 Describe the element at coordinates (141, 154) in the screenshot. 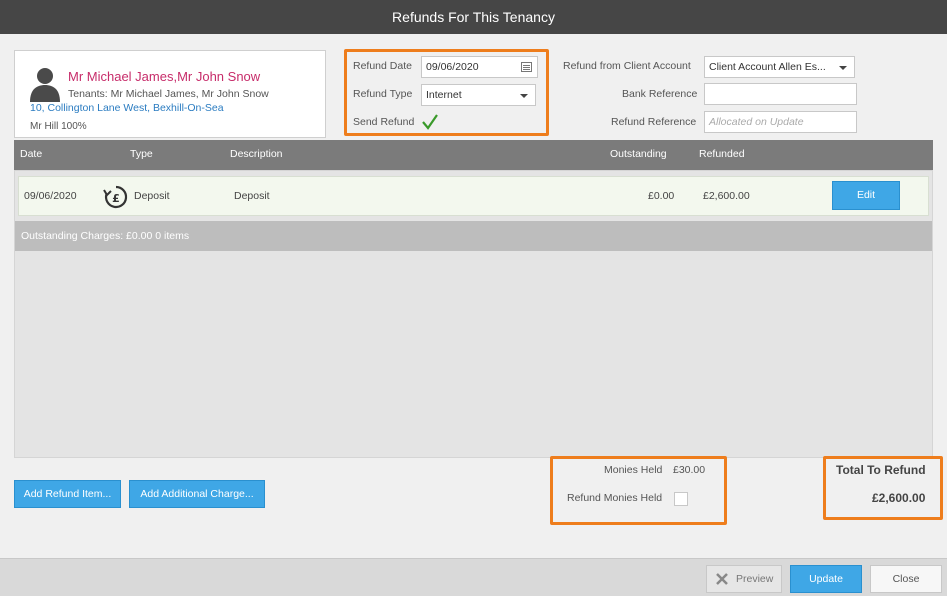

I see `col-type: Type` at that location.